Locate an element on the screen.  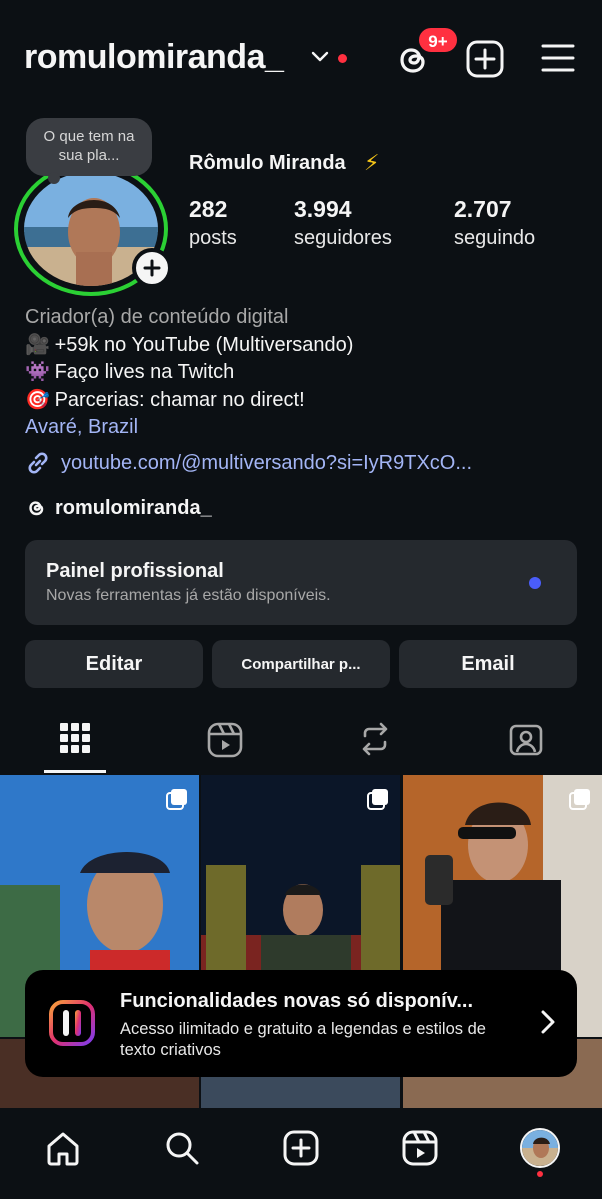
stat-posts: 282 posts is located at coordinates (213, 223).